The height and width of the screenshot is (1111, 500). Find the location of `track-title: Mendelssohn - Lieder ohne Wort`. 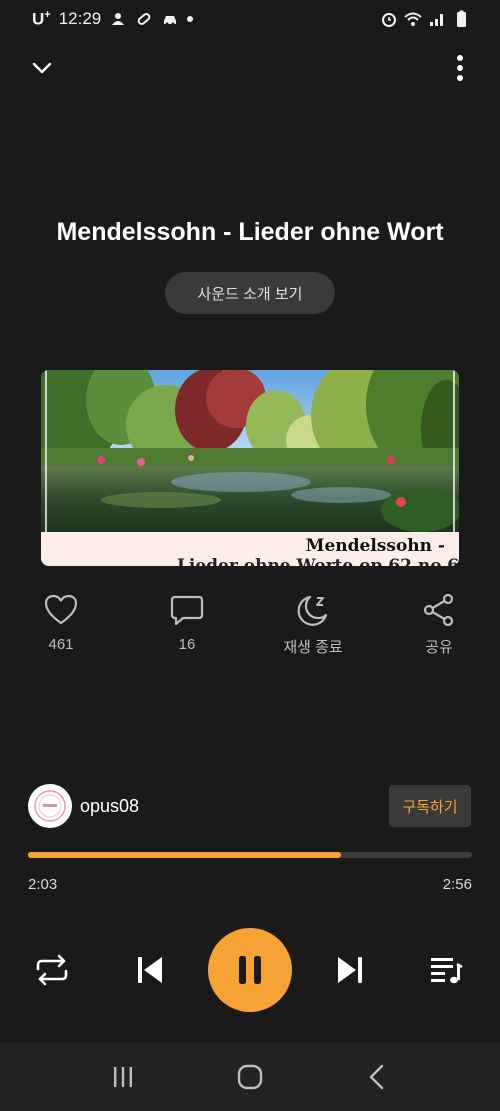

track-title: Mendelssohn - Lieder ohne Wort is located at coordinates (250, 232).